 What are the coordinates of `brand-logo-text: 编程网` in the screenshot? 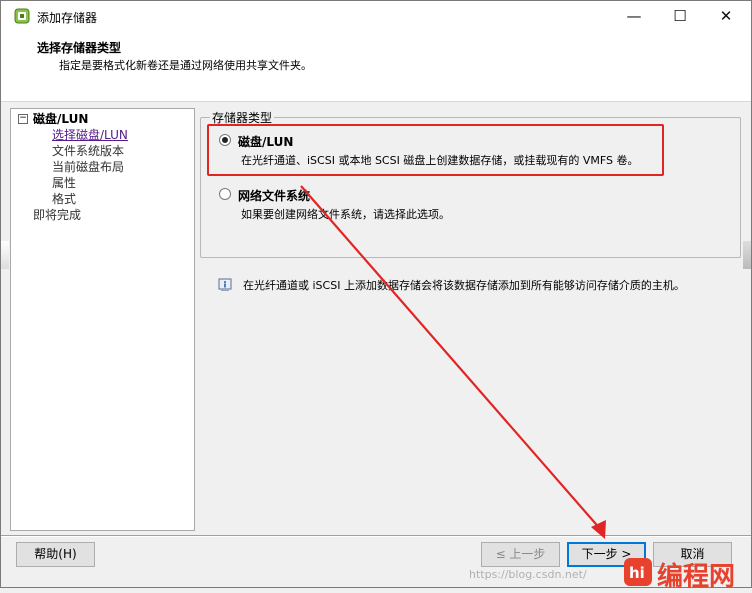 It's located at (696, 577).